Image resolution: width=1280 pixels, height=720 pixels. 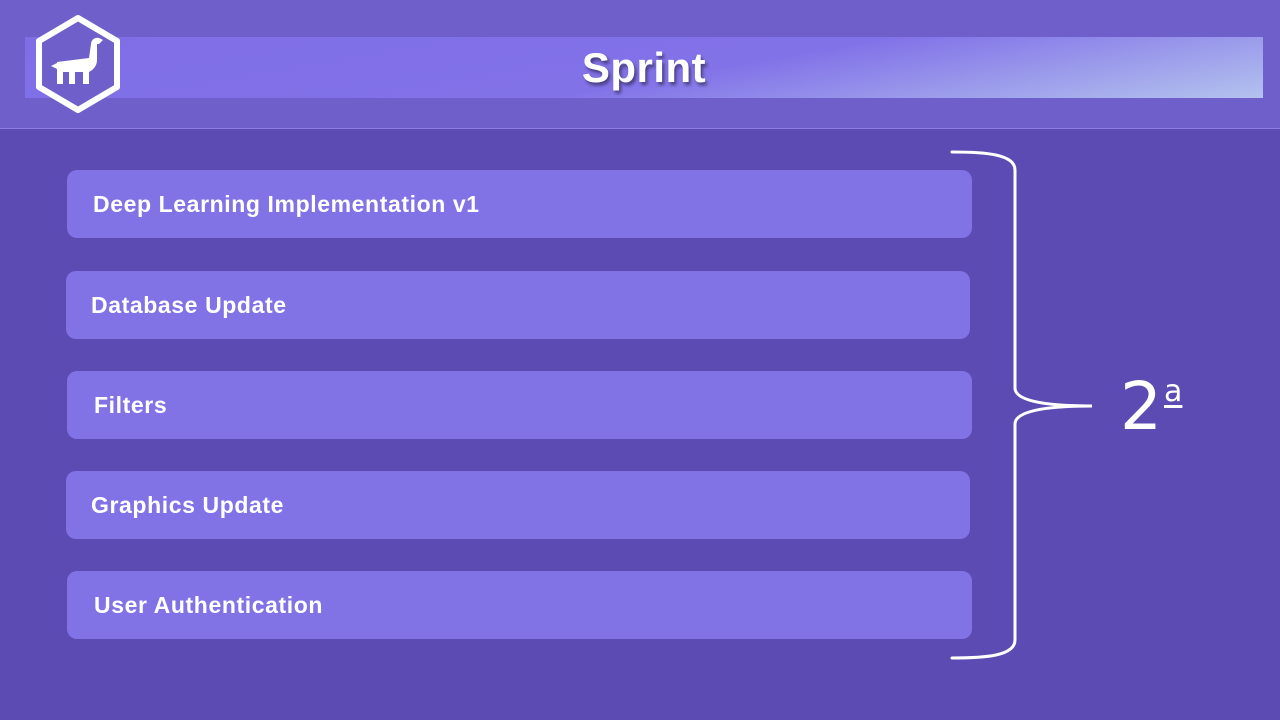 I want to click on list-item: Graphics Update, so click(x=518, y=505).